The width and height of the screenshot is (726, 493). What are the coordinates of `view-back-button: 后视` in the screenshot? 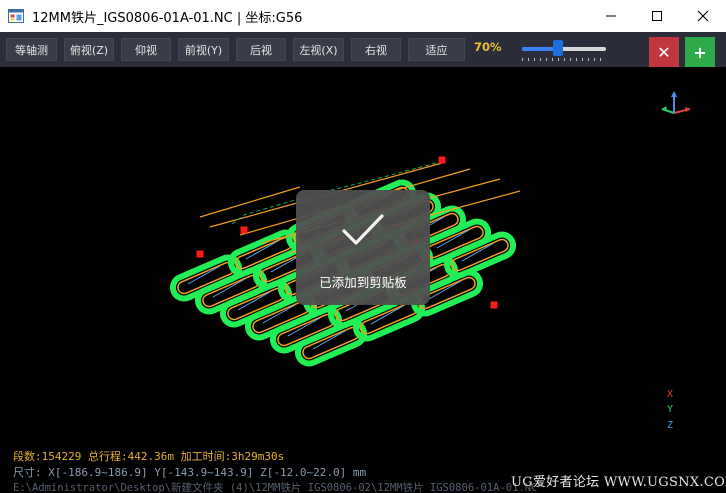 It's located at (261, 49).